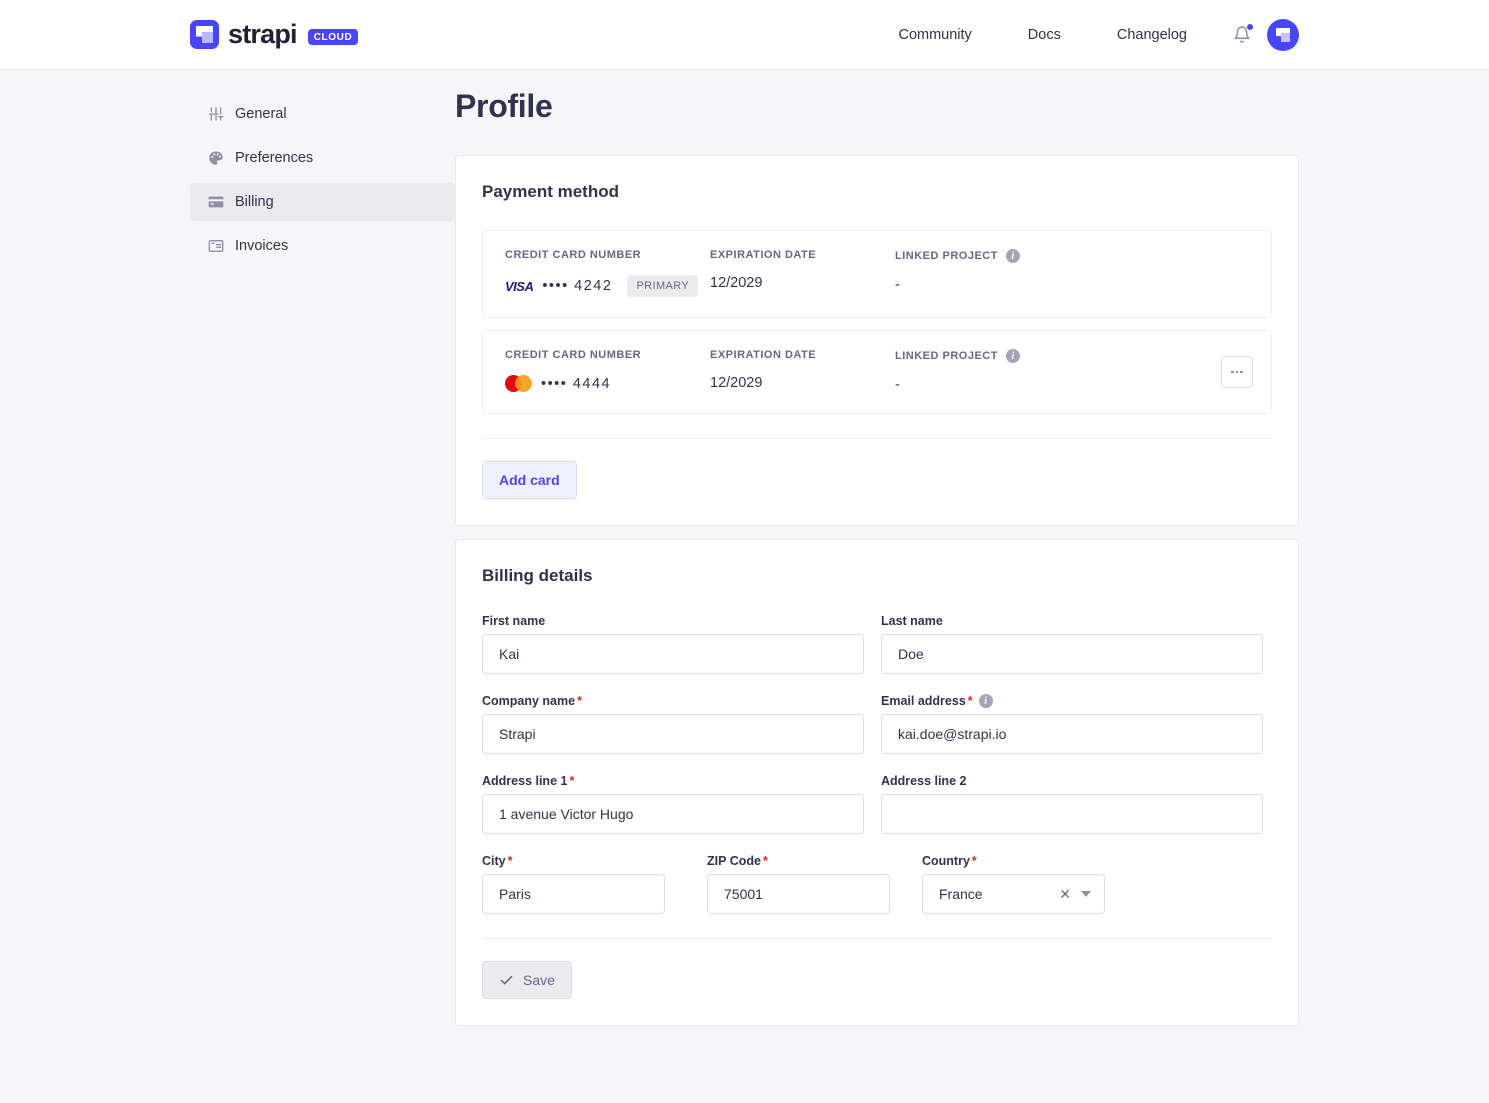  I want to click on save-button-label: Save, so click(539, 980).